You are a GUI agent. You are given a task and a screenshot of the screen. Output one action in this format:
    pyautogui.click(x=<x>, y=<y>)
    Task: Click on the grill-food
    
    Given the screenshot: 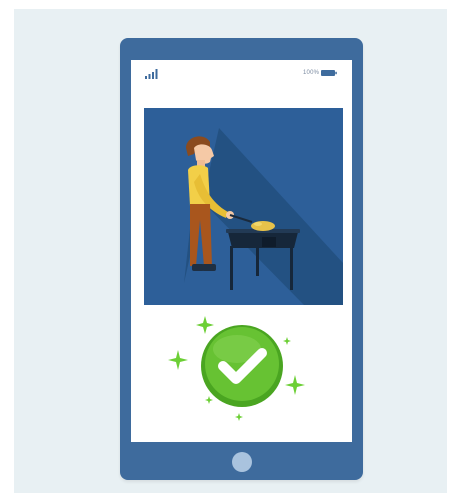 What is the action you would take?
    pyautogui.click(x=263, y=226)
    